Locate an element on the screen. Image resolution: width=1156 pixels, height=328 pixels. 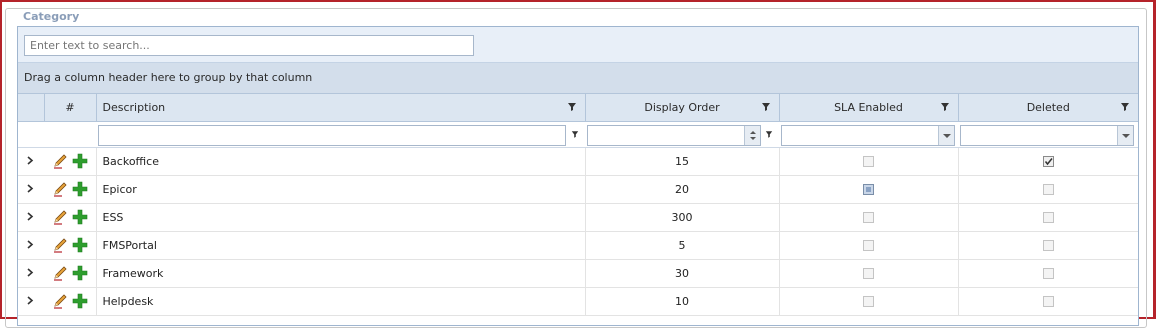
description-cell: Helpdesk is located at coordinates (341, 301).